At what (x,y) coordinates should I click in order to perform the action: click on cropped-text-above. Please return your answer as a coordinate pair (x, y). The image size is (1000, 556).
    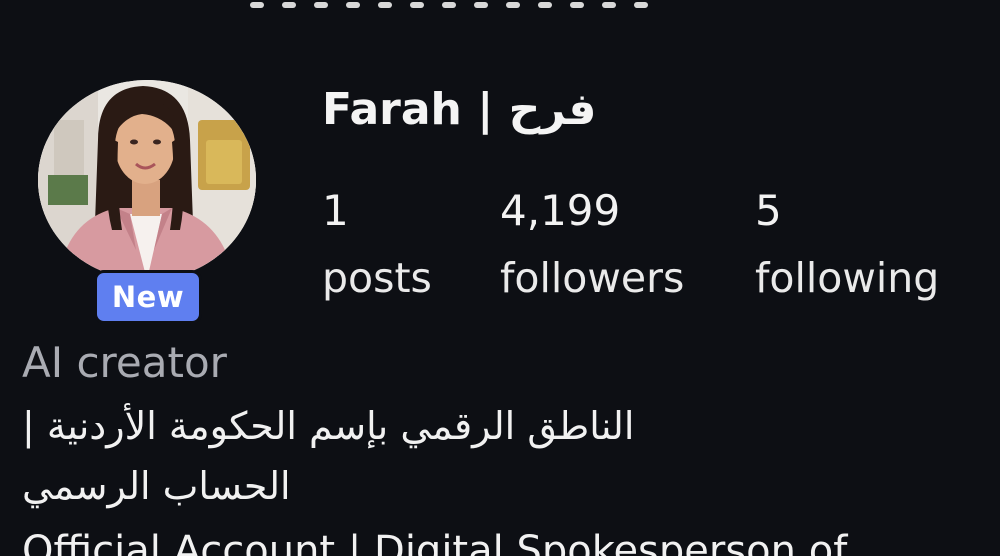
    Looking at the image, I should click on (485, 4).